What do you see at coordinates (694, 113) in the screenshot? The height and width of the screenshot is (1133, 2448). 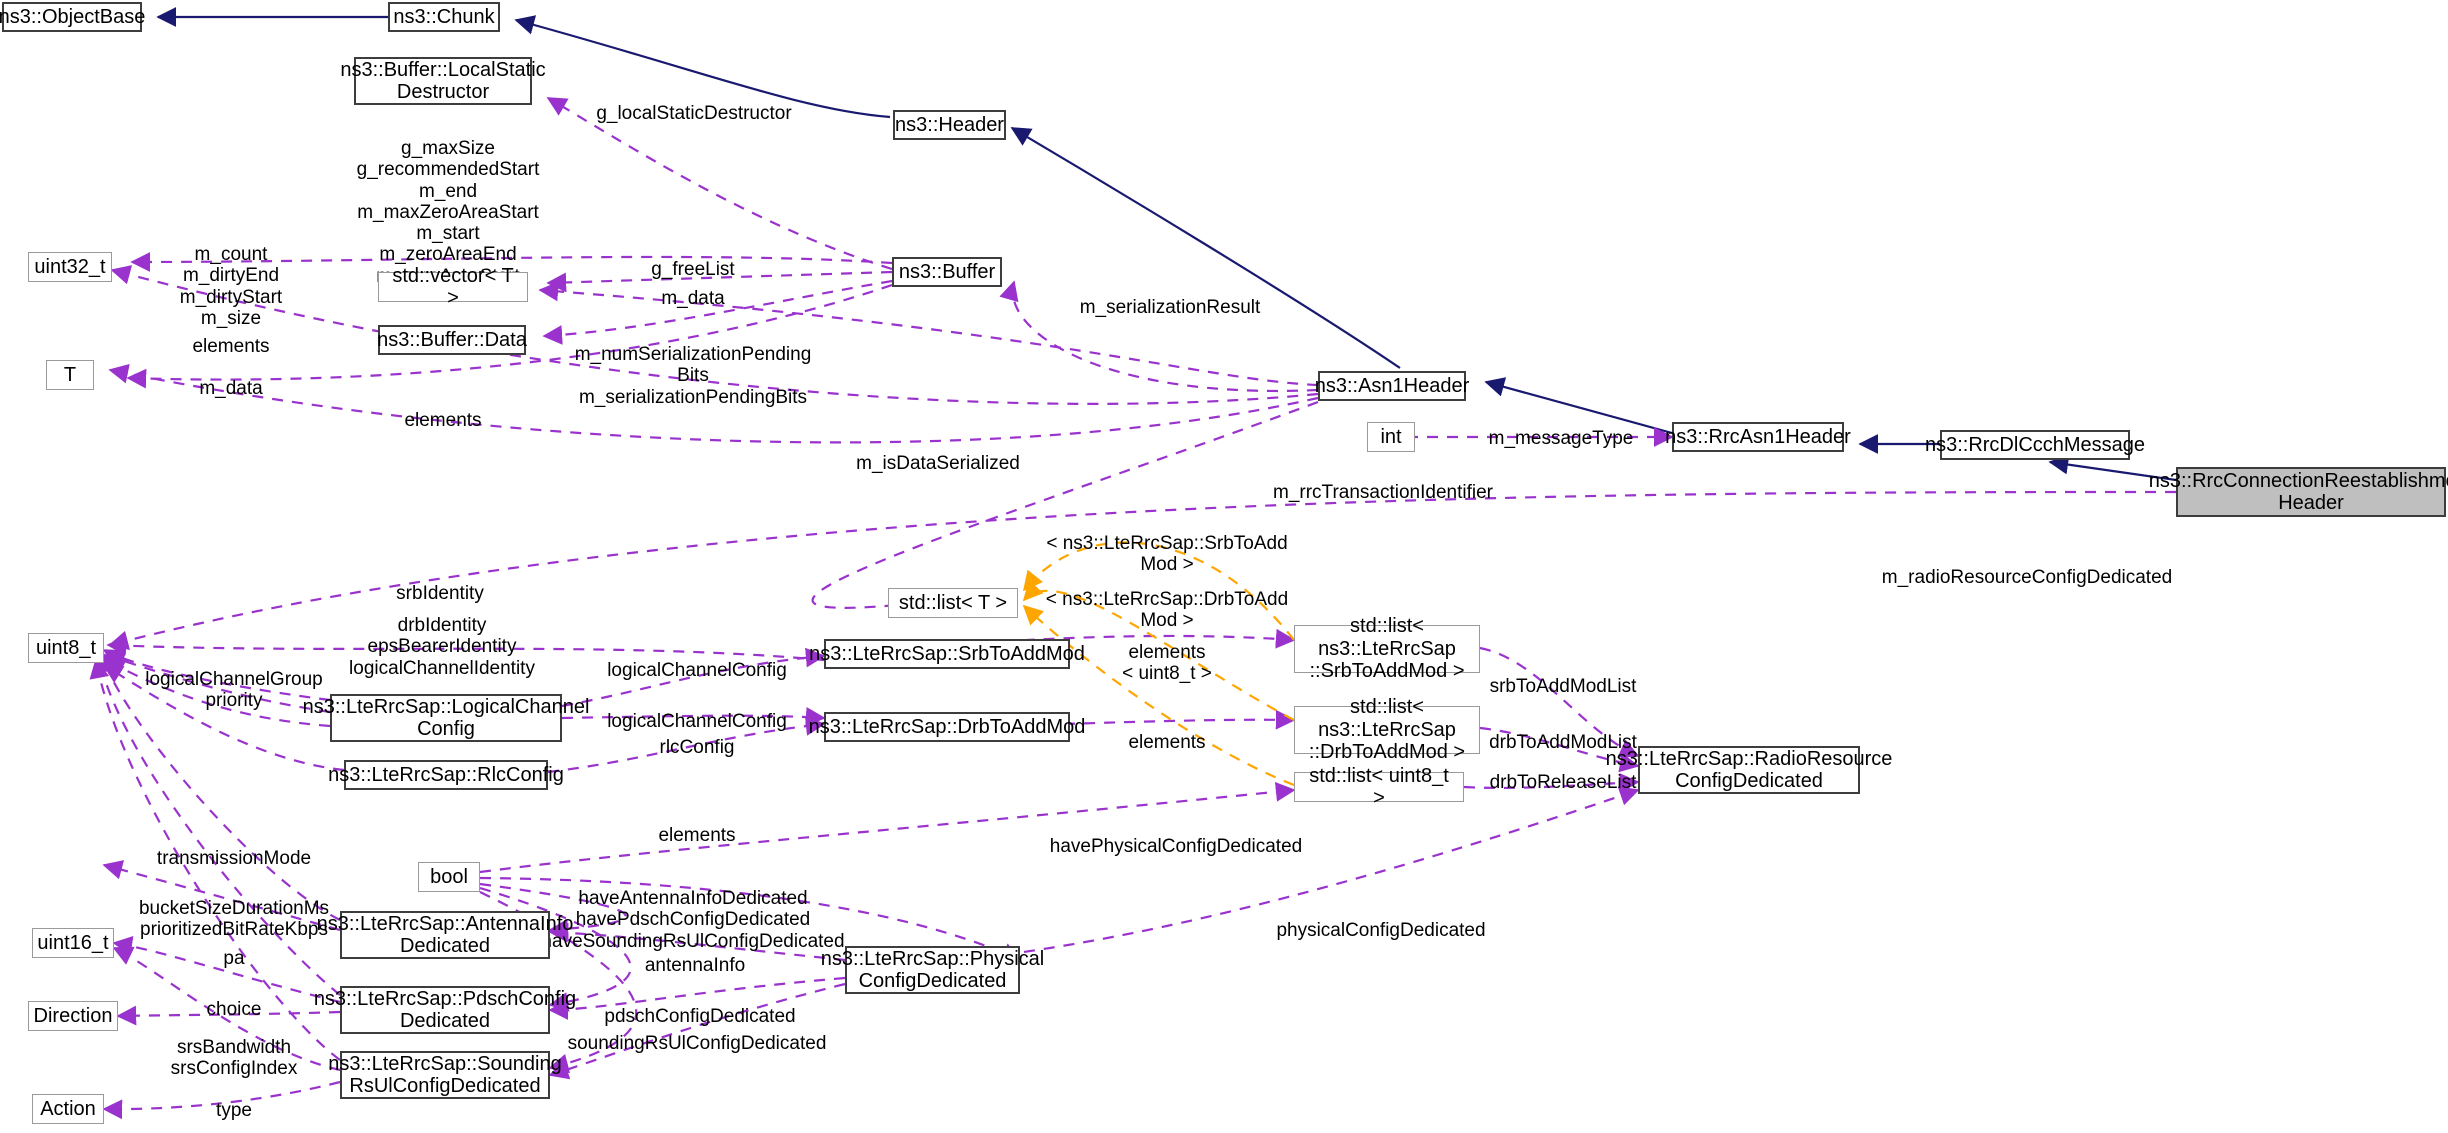 I see `edge-label-g_localStaticDestructor: g_localStaticDestructor` at bounding box center [694, 113].